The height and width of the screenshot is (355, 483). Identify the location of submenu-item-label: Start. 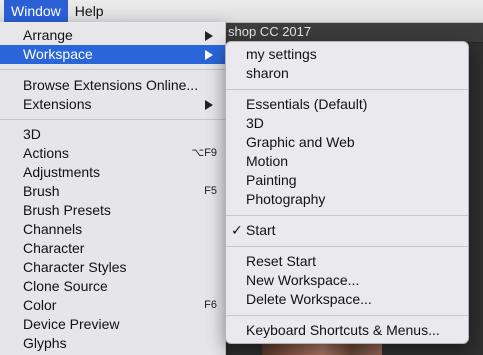
(261, 230).